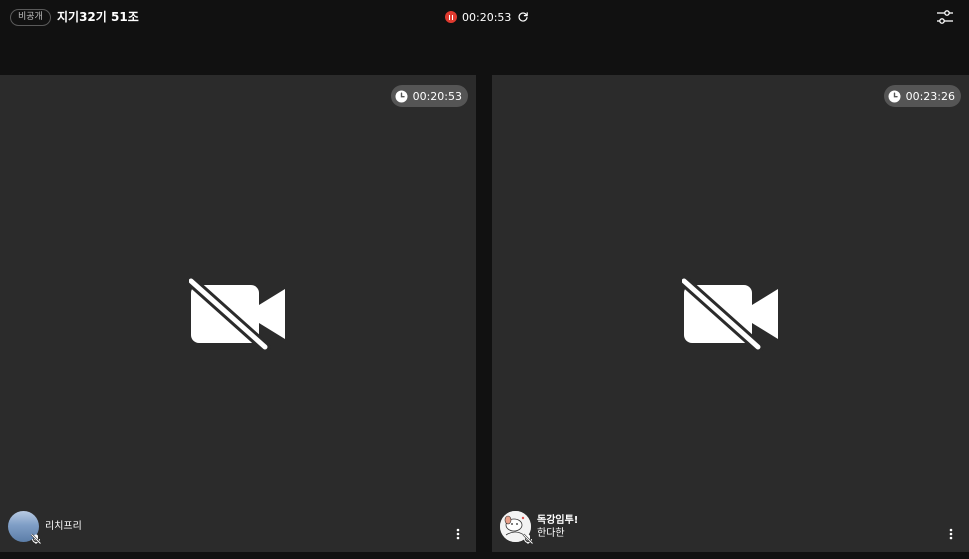 The height and width of the screenshot is (559, 969). What do you see at coordinates (523, 17) in the screenshot?
I see `refresh-icon` at bounding box center [523, 17].